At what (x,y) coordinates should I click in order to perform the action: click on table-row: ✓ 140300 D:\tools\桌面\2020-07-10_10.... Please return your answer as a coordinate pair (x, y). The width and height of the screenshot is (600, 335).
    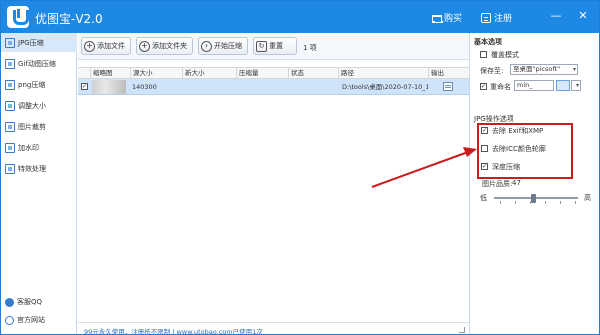
    Looking at the image, I should click on (273, 87).